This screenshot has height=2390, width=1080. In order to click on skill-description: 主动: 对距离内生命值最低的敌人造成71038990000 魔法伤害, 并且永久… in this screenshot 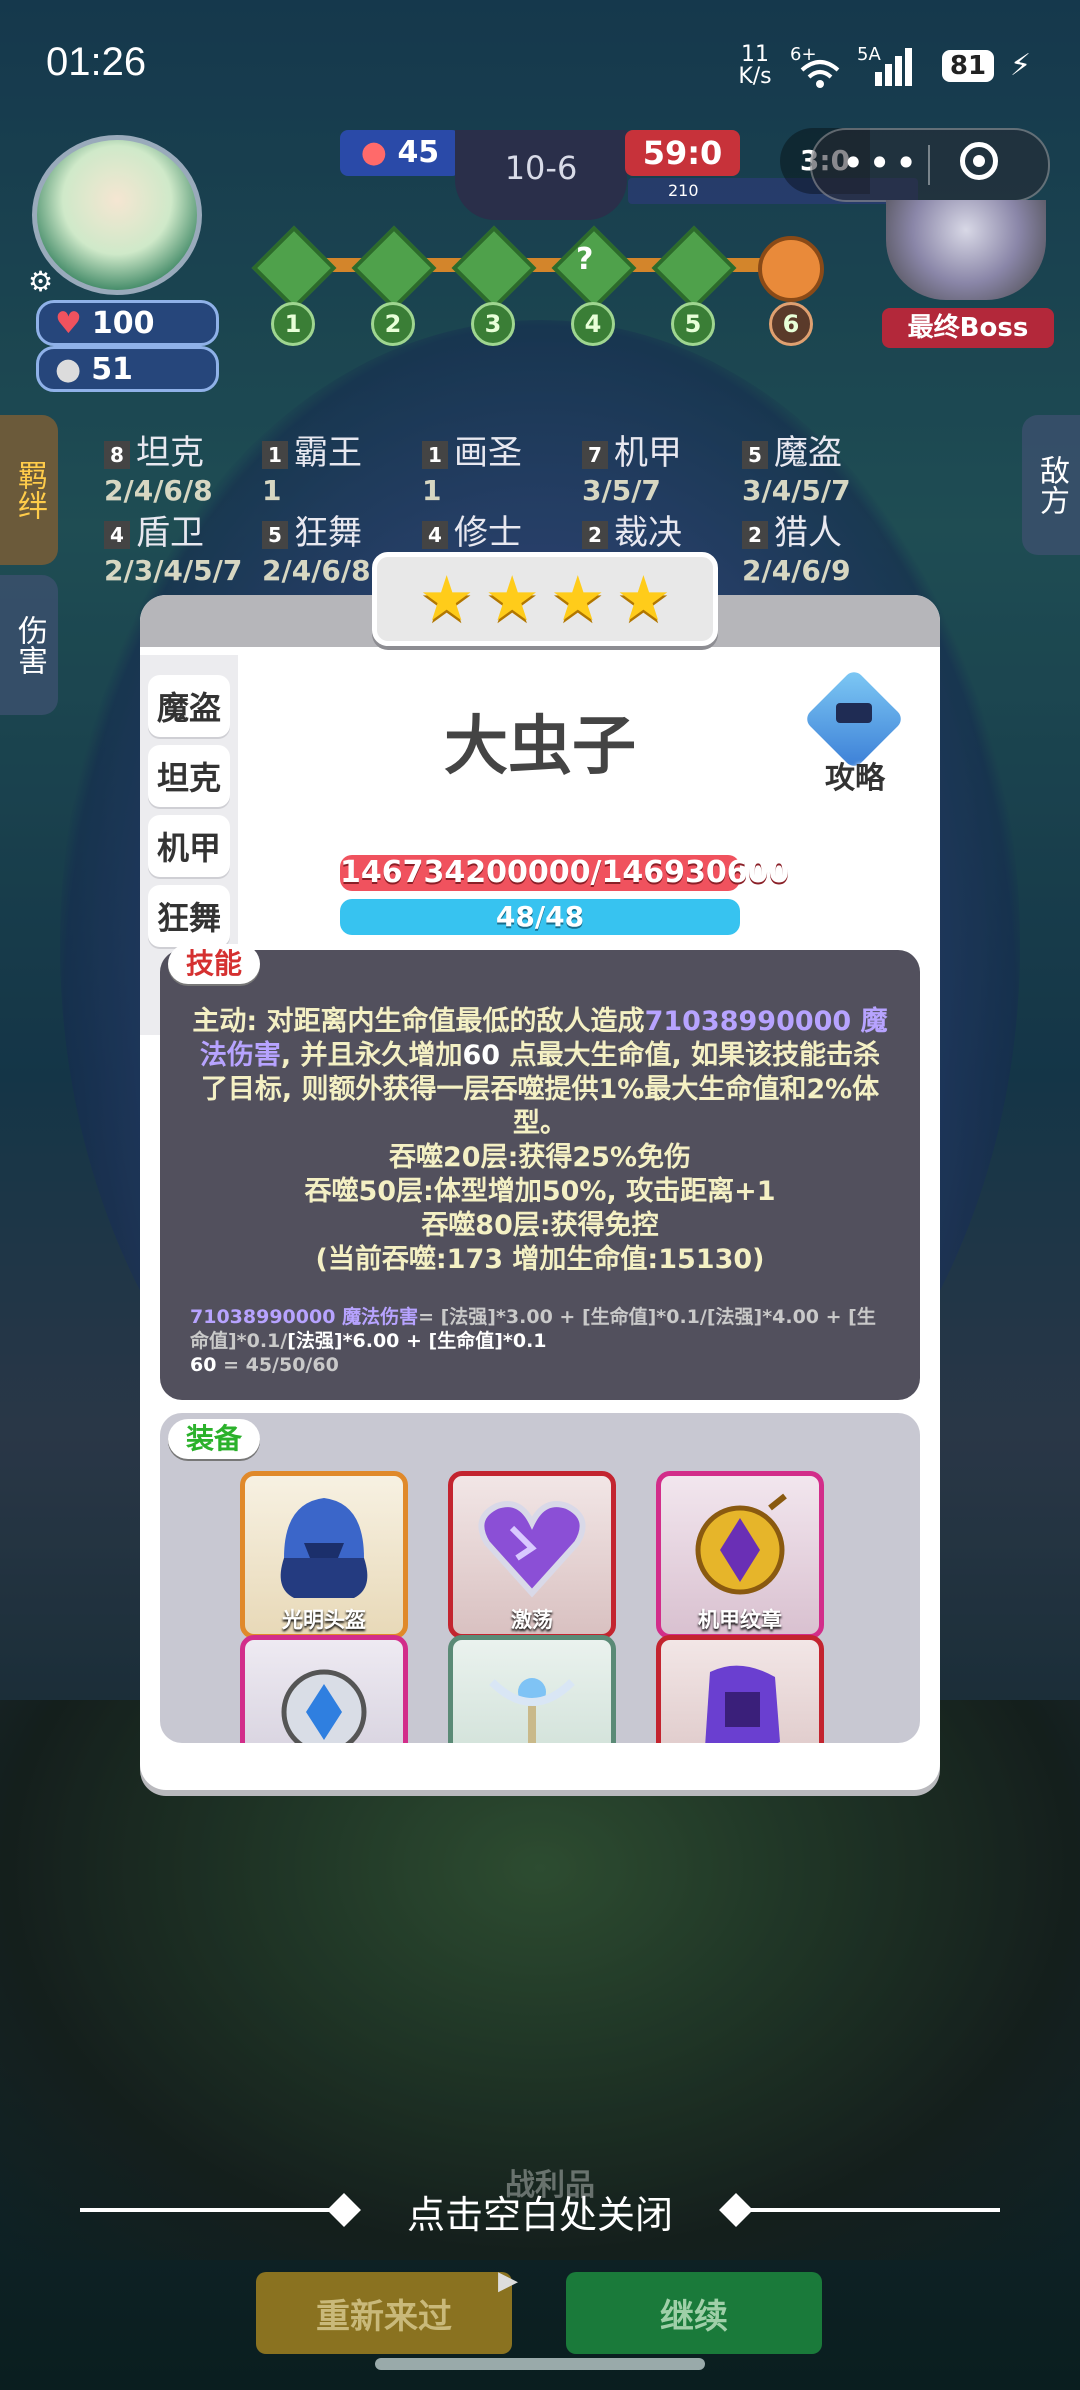, I will do `click(540, 1140)`.